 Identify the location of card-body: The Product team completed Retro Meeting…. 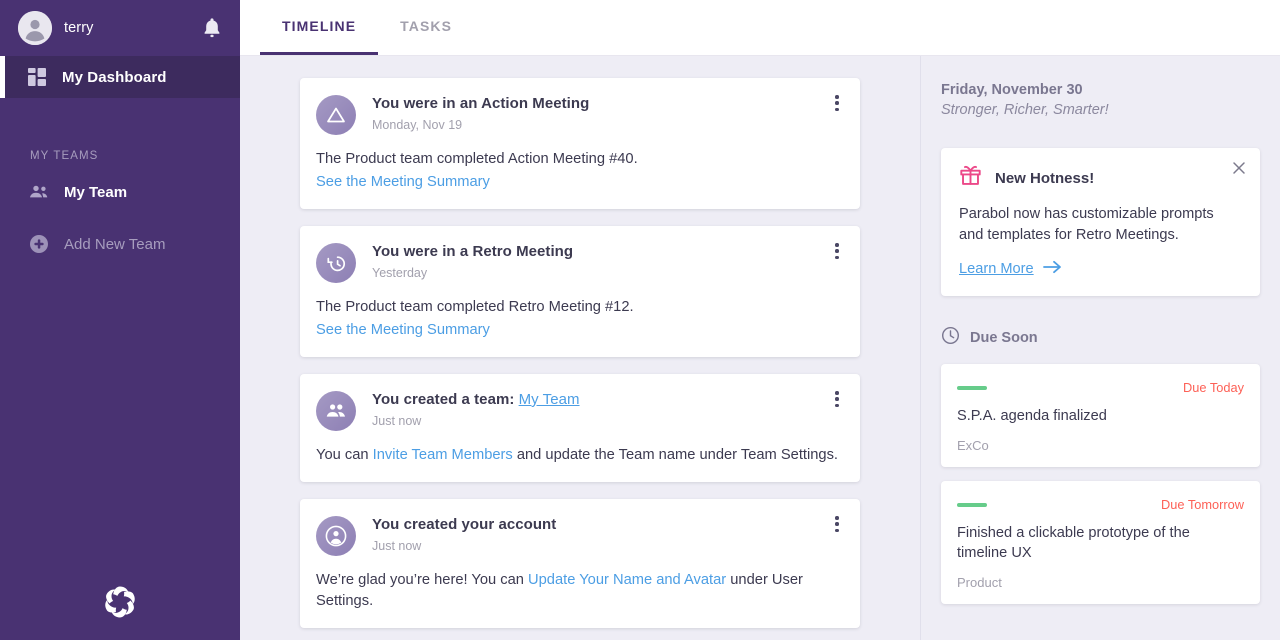
(579, 319).